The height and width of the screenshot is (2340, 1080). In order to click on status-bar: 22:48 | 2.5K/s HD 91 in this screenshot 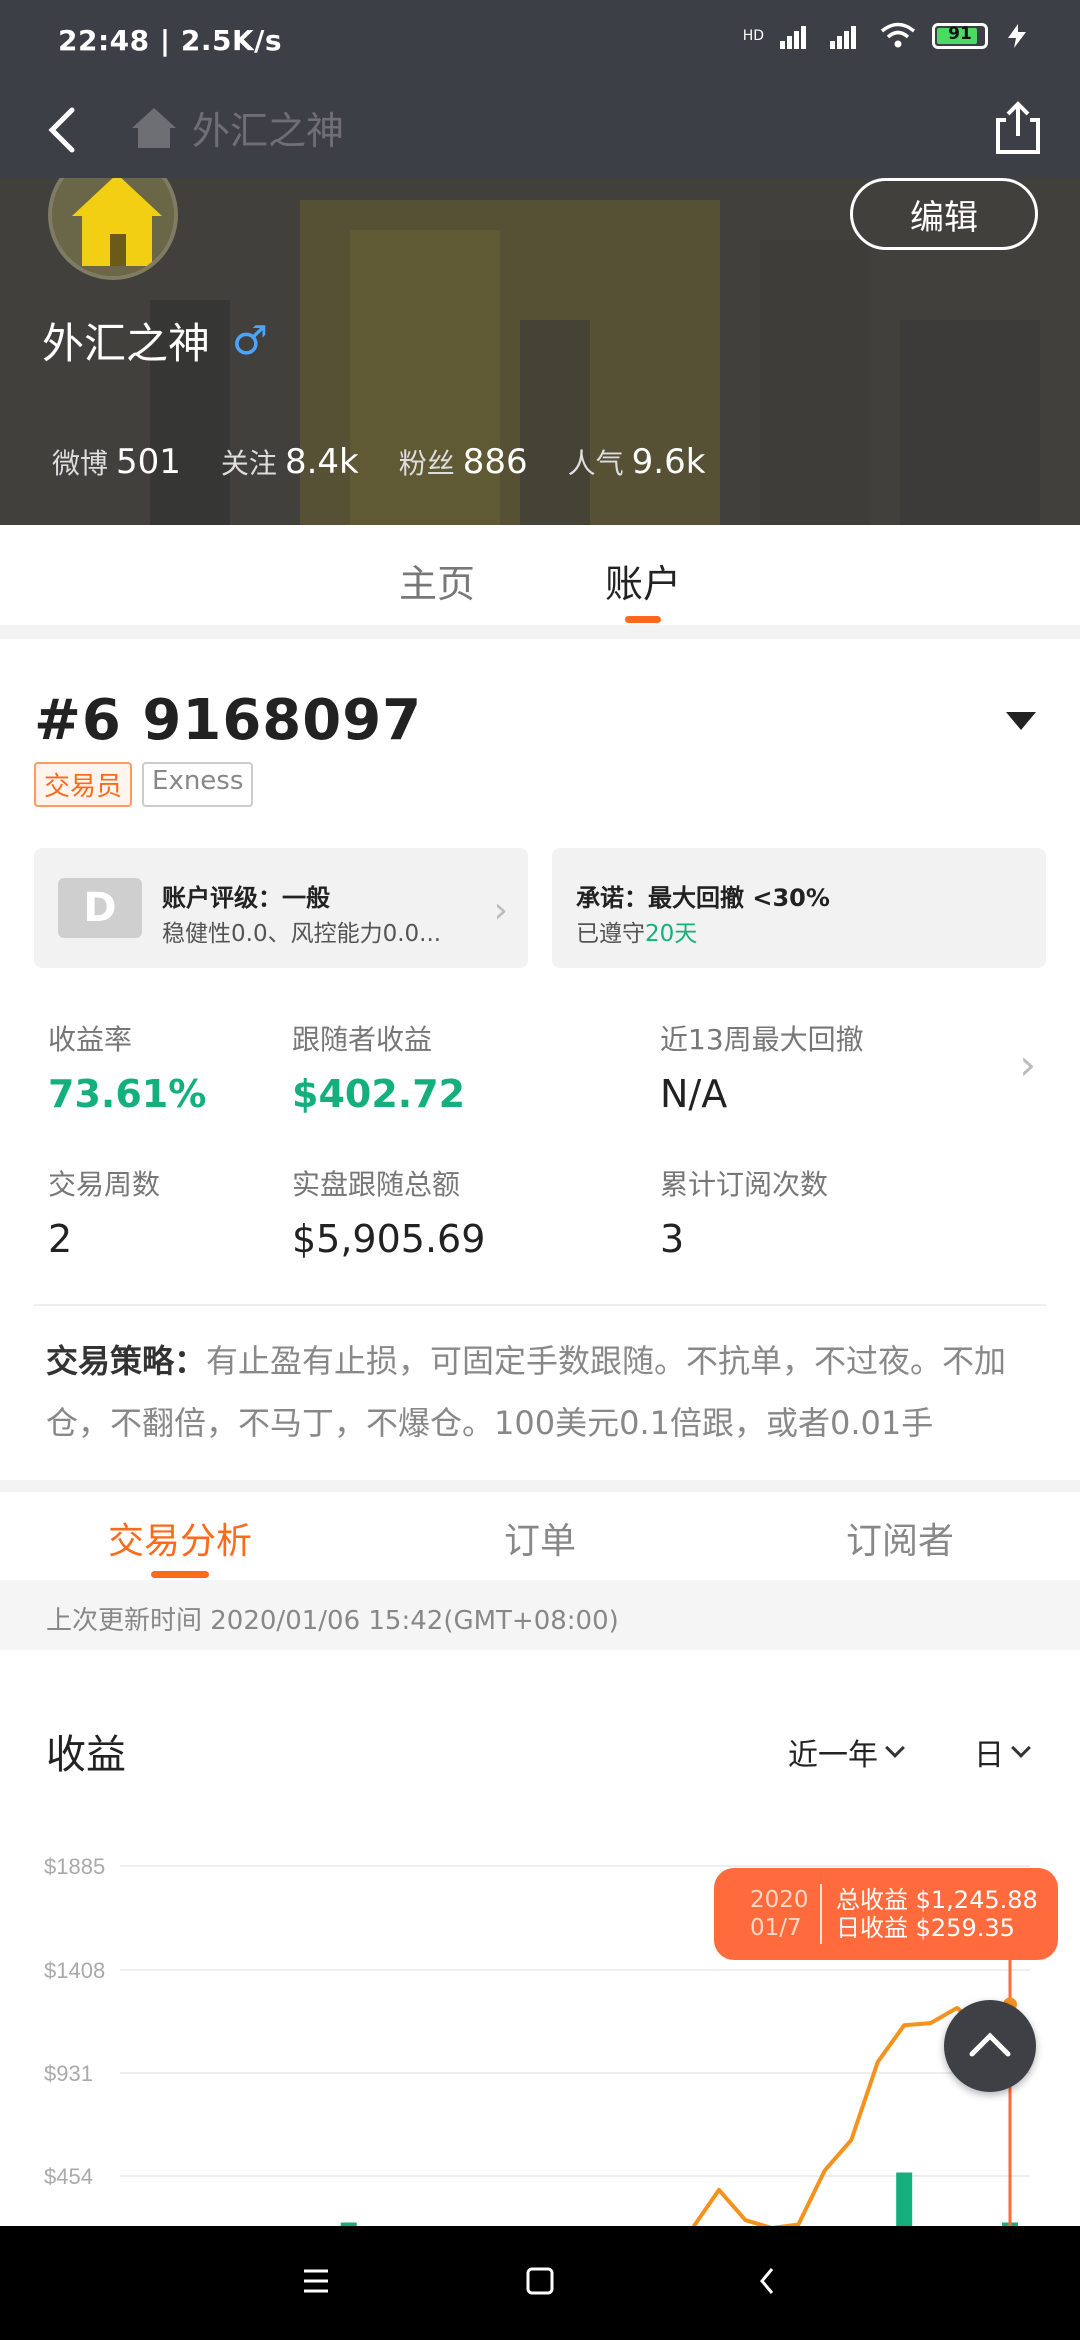, I will do `click(540, 41)`.